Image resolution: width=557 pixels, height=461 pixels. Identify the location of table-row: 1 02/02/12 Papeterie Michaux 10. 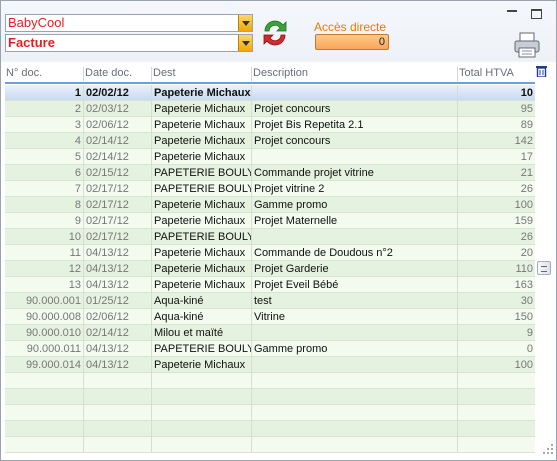
(270, 93).